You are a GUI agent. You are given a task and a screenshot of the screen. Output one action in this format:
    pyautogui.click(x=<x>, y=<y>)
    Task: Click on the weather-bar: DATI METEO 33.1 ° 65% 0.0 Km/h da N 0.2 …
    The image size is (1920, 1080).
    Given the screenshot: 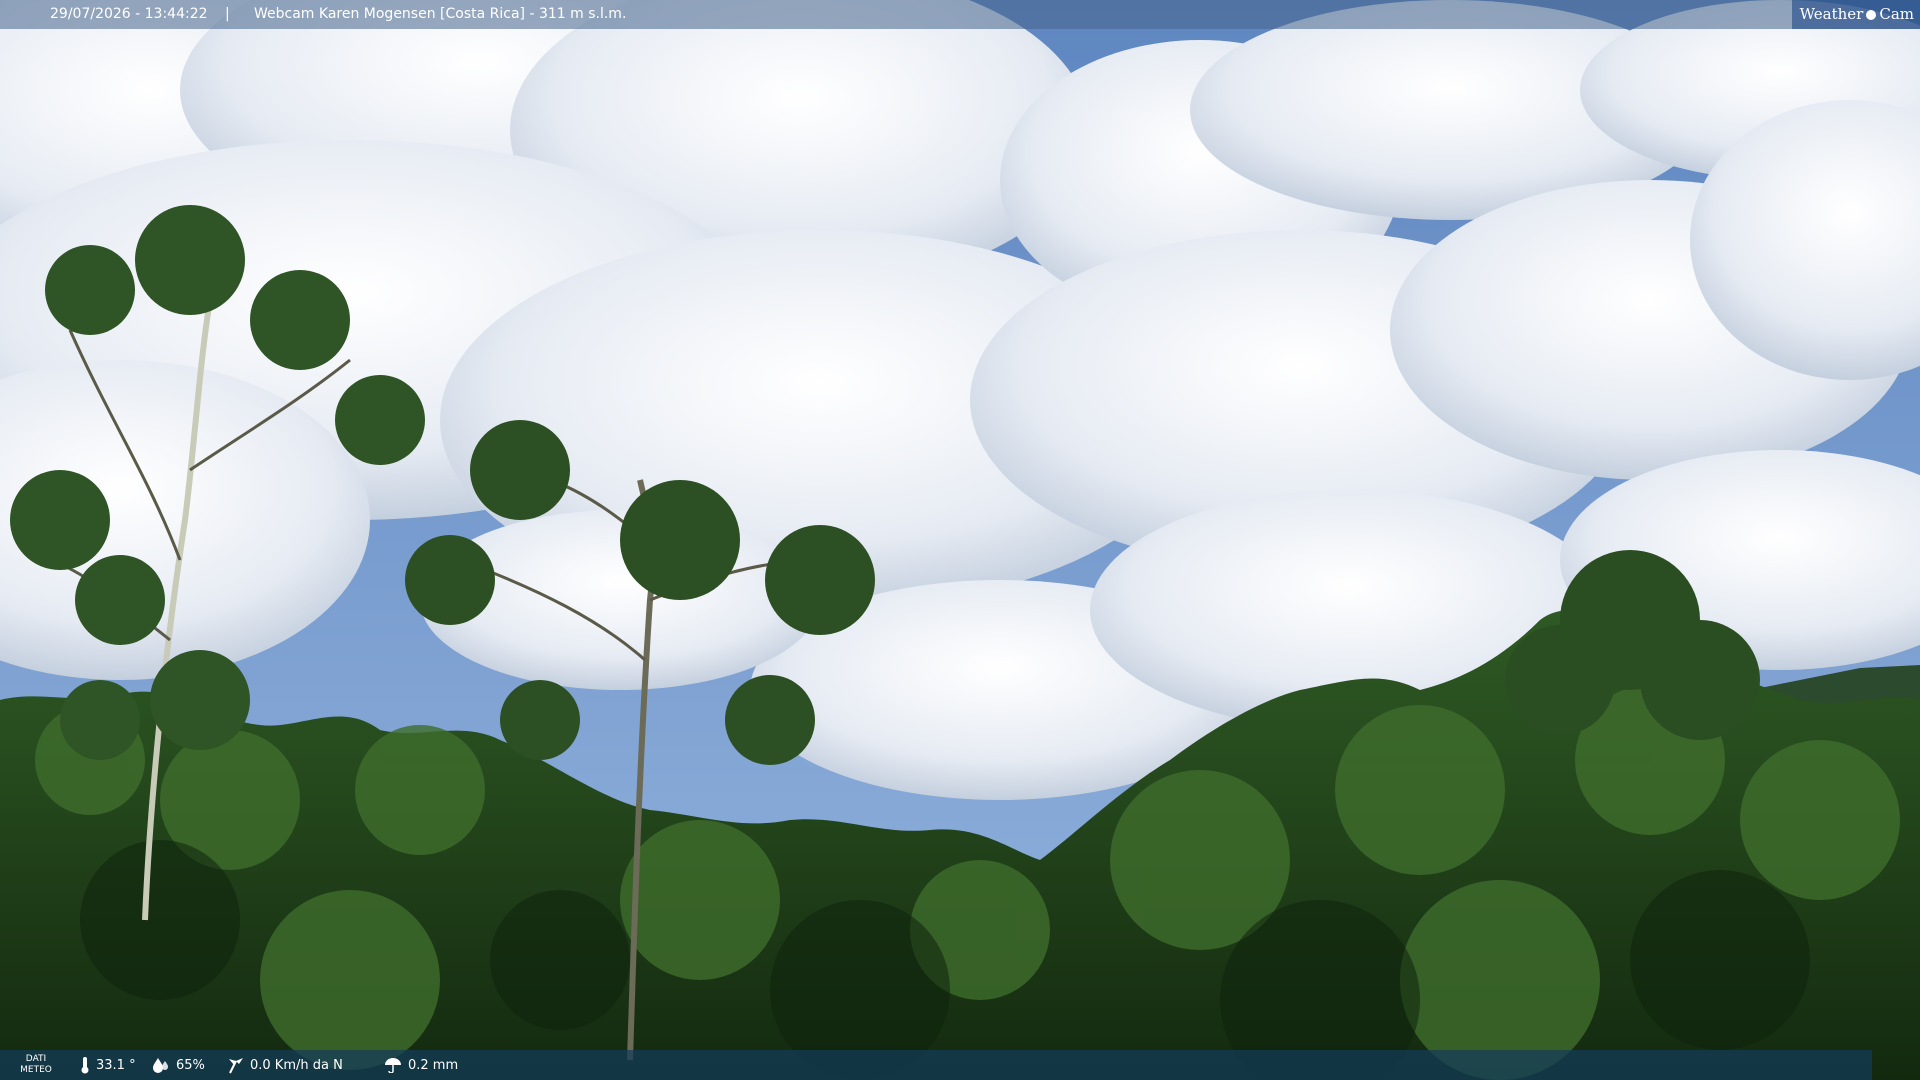 What is the action you would take?
    pyautogui.click(x=936, y=1065)
    